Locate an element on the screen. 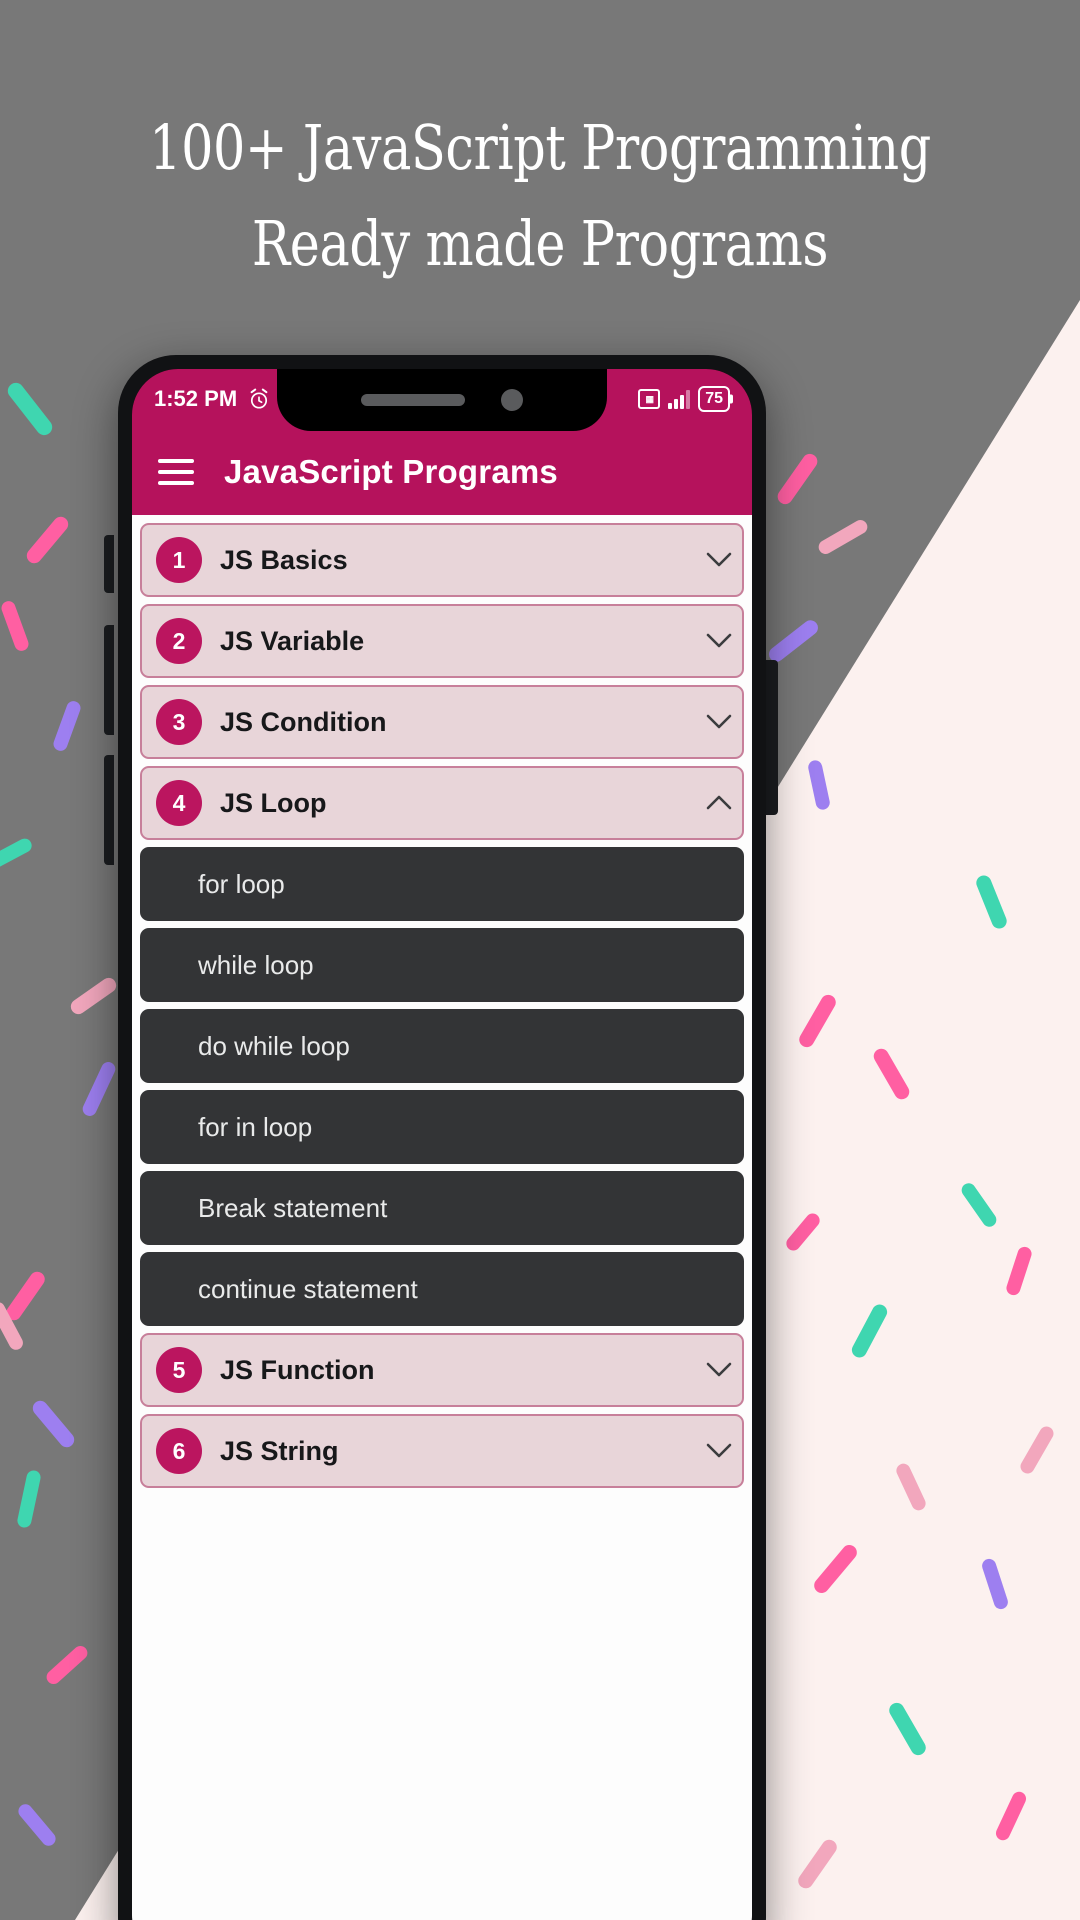  sub-list-item: for in loop is located at coordinates (442, 1127).